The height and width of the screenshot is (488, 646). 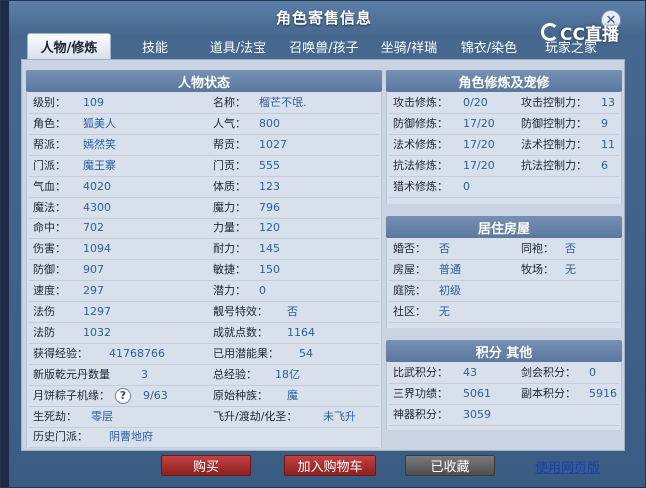 What do you see at coordinates (292, 395) in the screenshot?
I see `status-value: 魔` at bounding box center [292, 395].